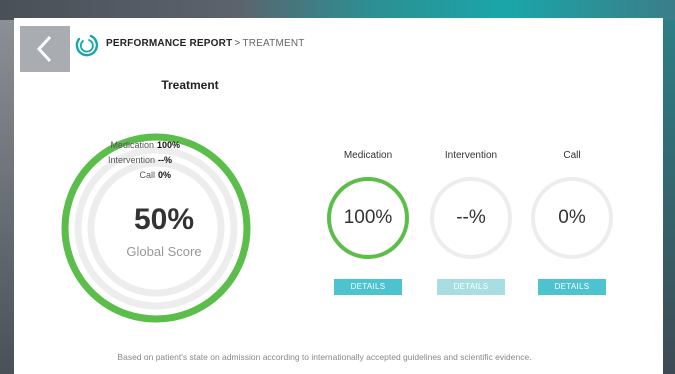 The width and height of the screenshot is (675, 374). Describe the element at coordinates (572, 287) in the screenshot. I see `details-button-call: DETAILS` at that location.